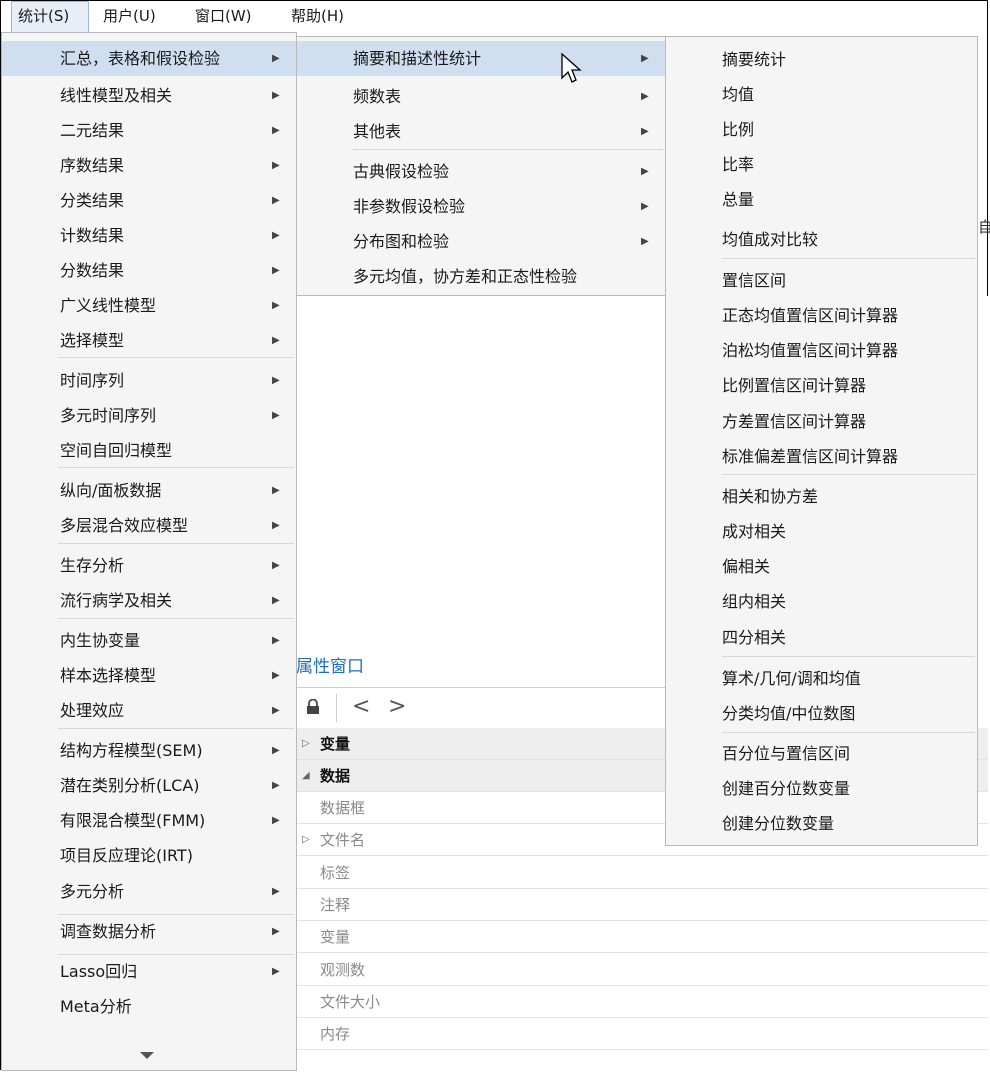 The height and width of the screenshot is (1072, 990). Describe the element at coordinates (149, 200) in the screenshot. I see `statistics-menu-item: 分类结果 ▶` at that location.